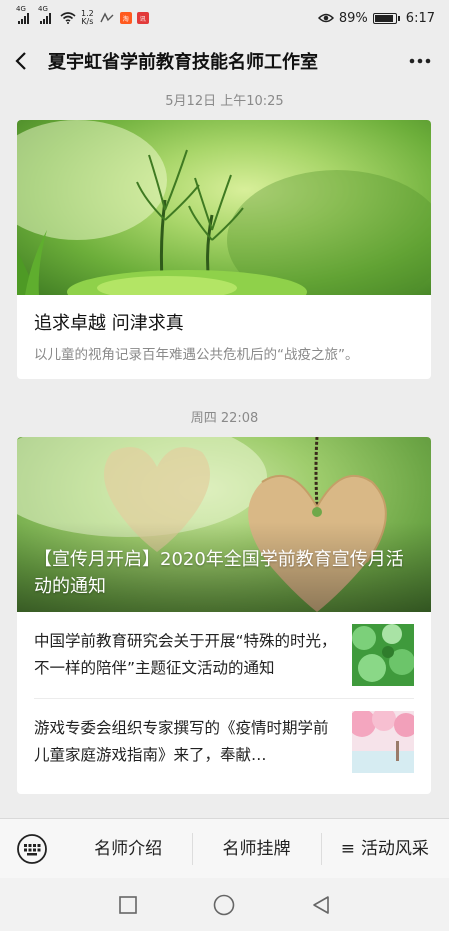  I want to click on square-icon, so click(128, 905).